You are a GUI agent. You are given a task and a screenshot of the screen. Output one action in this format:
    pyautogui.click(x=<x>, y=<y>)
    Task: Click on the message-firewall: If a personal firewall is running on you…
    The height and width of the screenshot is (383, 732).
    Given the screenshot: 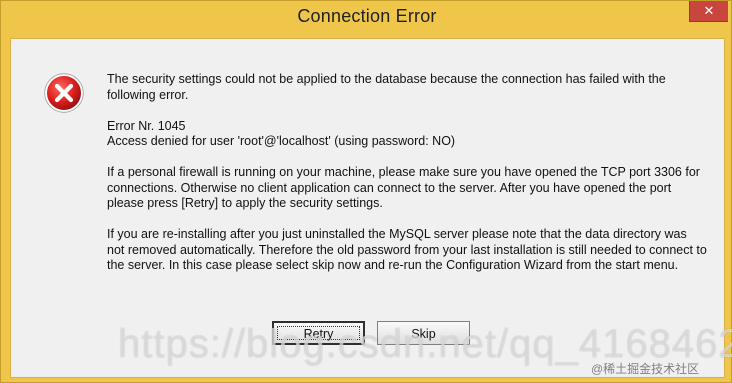 What is the action you would take?
    pyautogui.click(x=403, y=187)
    